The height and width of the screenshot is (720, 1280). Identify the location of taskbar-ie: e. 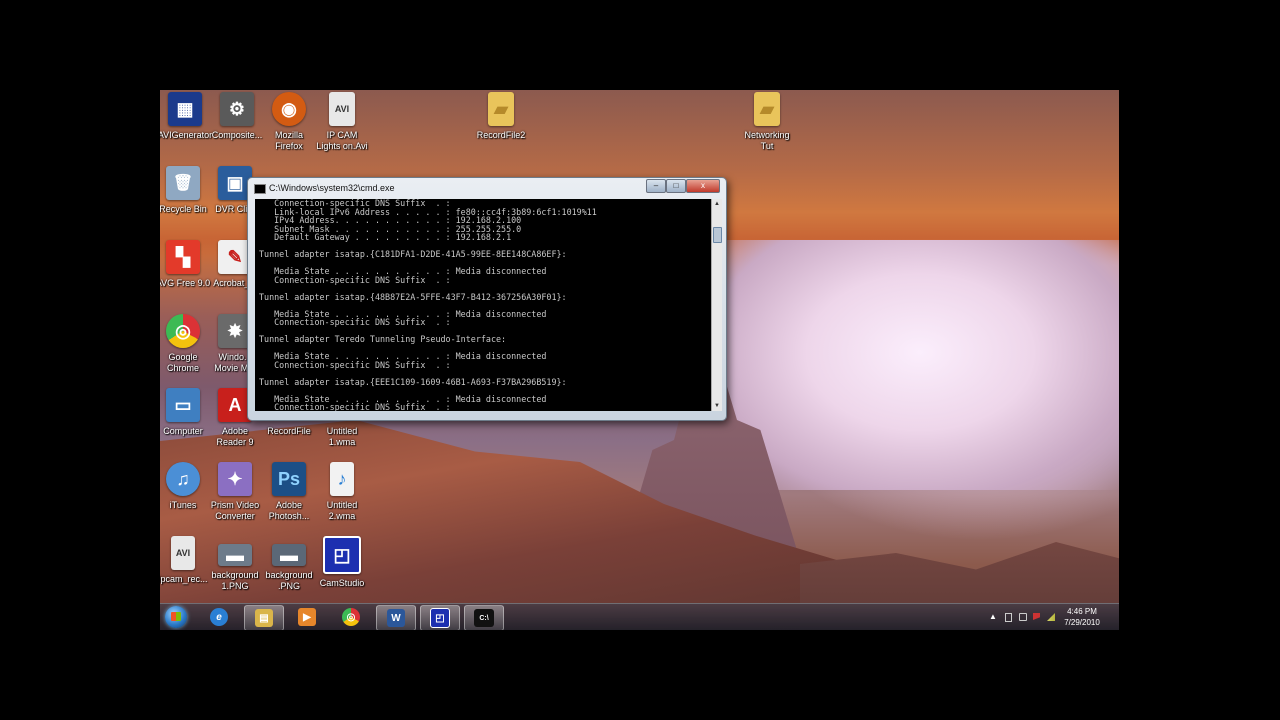
(219, 617).